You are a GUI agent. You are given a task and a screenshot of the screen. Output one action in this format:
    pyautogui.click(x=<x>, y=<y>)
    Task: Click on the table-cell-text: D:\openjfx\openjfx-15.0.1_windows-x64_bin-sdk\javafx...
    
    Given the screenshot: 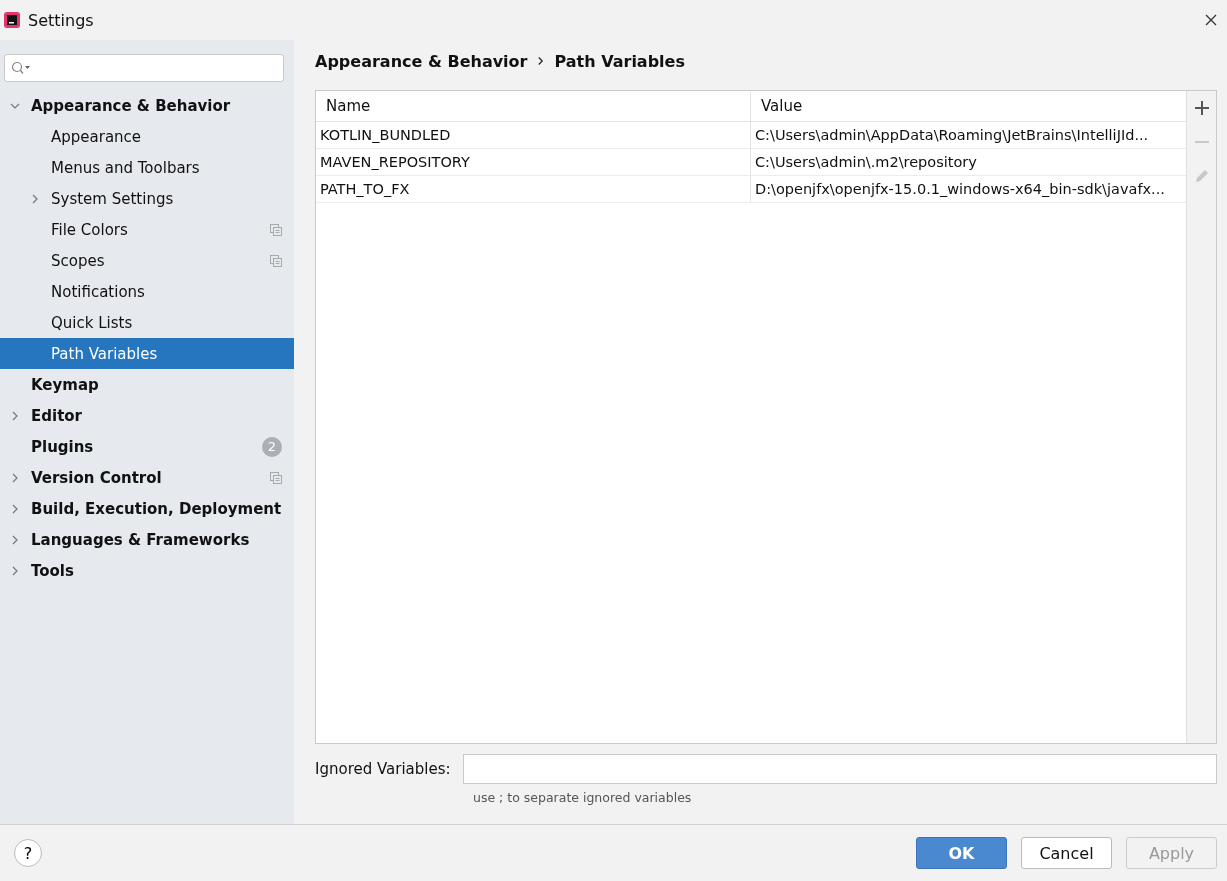 What is the action you would take?
    pyautogui.click(x=960, y=189)
    